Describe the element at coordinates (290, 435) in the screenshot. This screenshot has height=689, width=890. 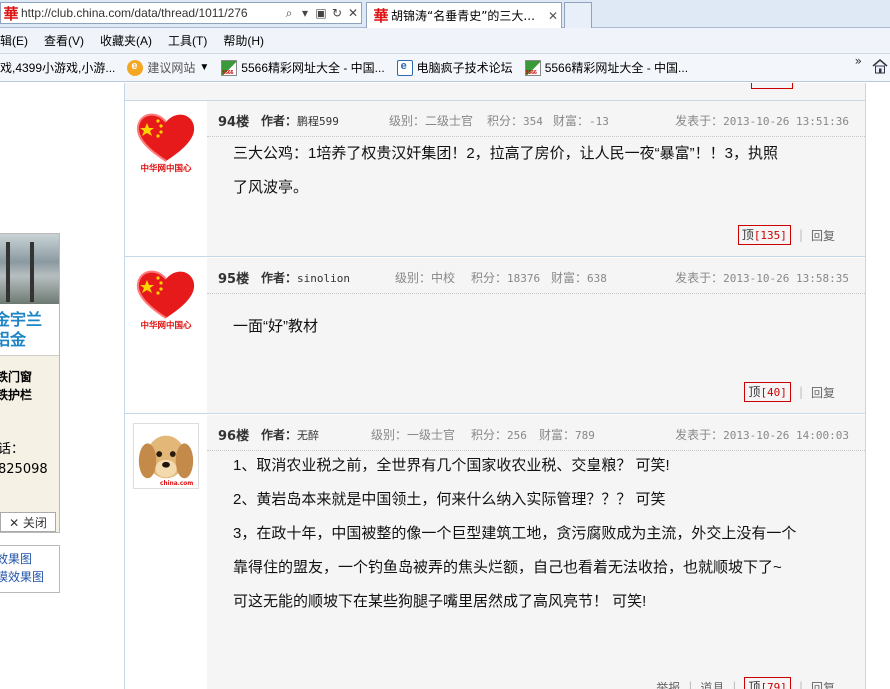
I see `author: 作者：无醉` at that location.